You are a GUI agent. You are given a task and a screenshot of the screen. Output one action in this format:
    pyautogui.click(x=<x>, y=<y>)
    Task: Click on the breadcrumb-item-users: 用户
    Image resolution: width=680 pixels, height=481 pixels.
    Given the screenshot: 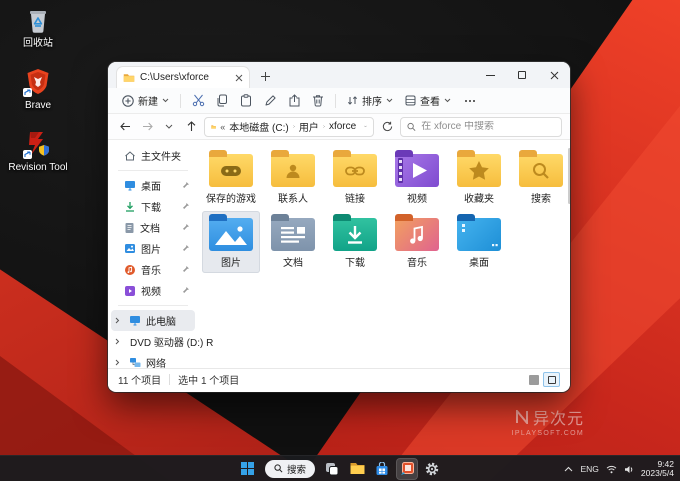 What is the action you would take?
    pyautogui.click(x=309, y=126)
    